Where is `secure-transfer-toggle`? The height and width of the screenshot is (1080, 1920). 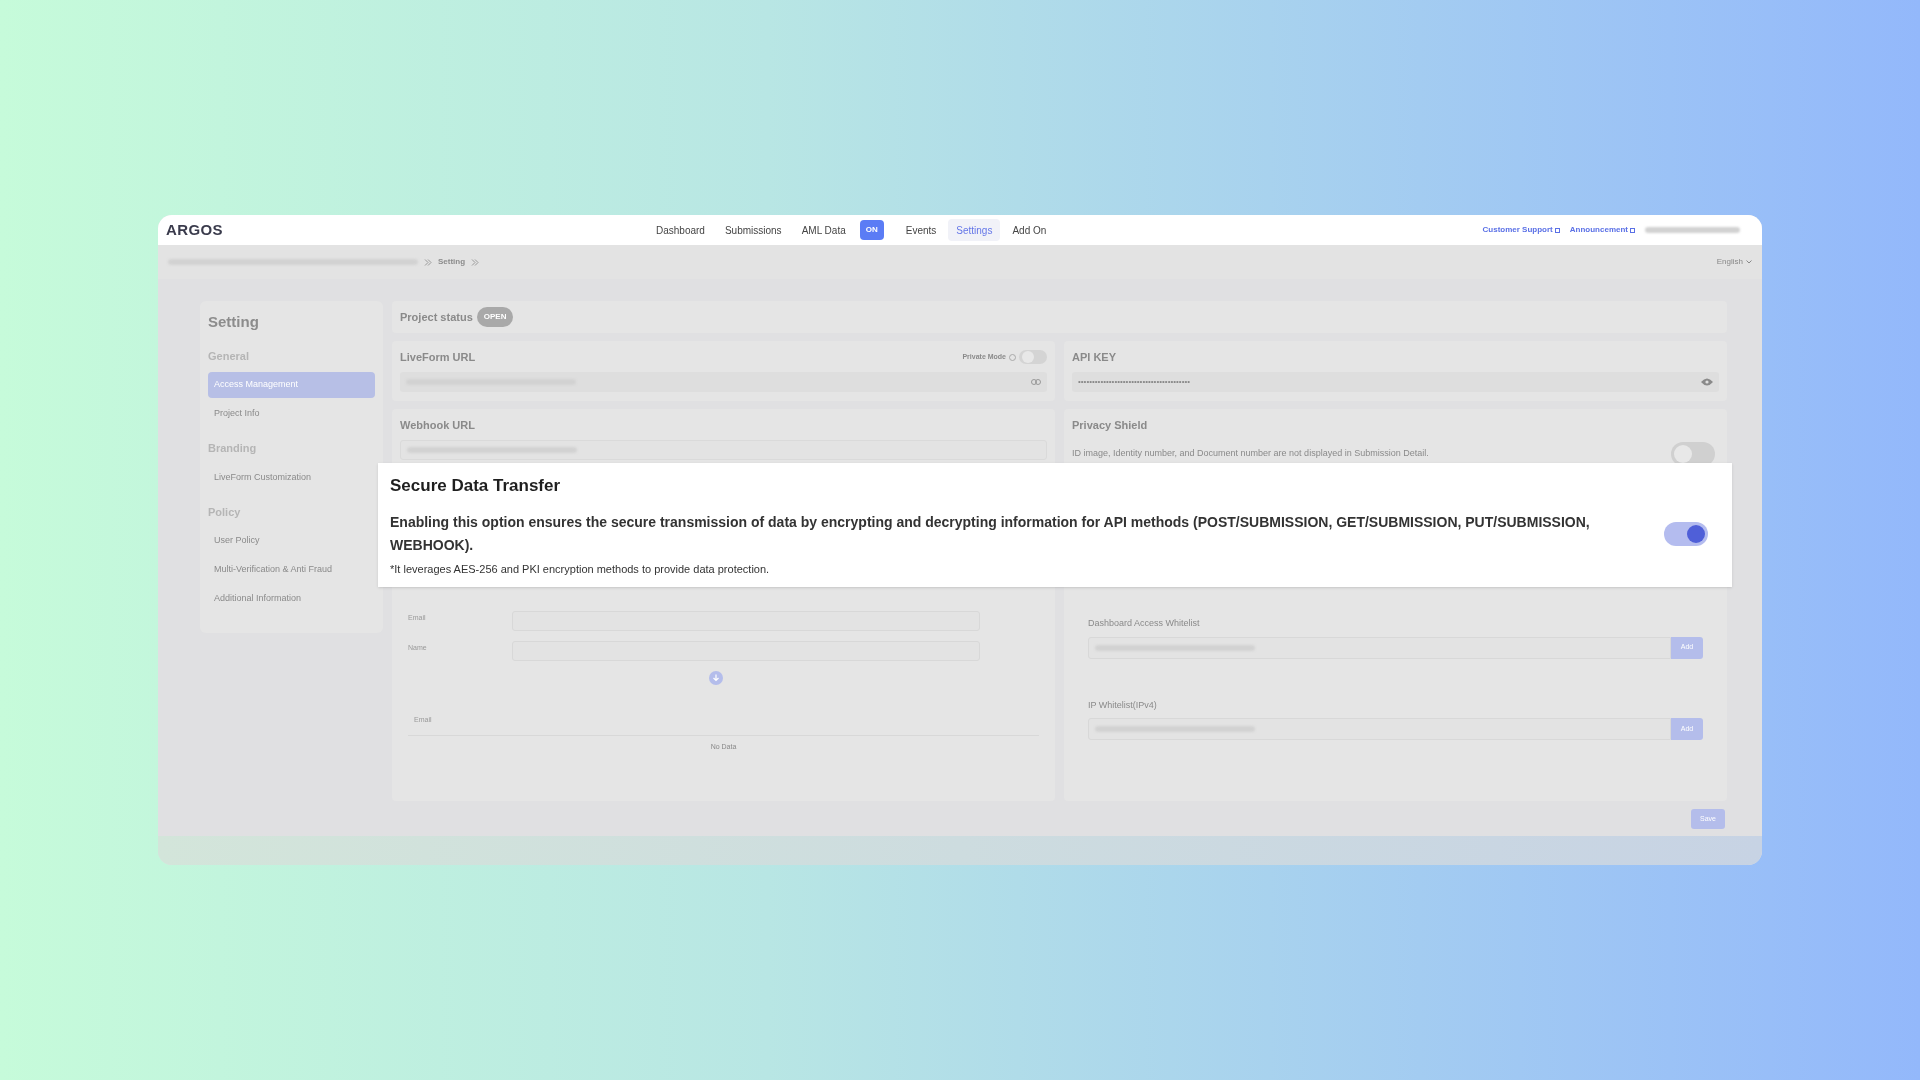
secure-transfer-toggle is located at coordinates (1686, 533).